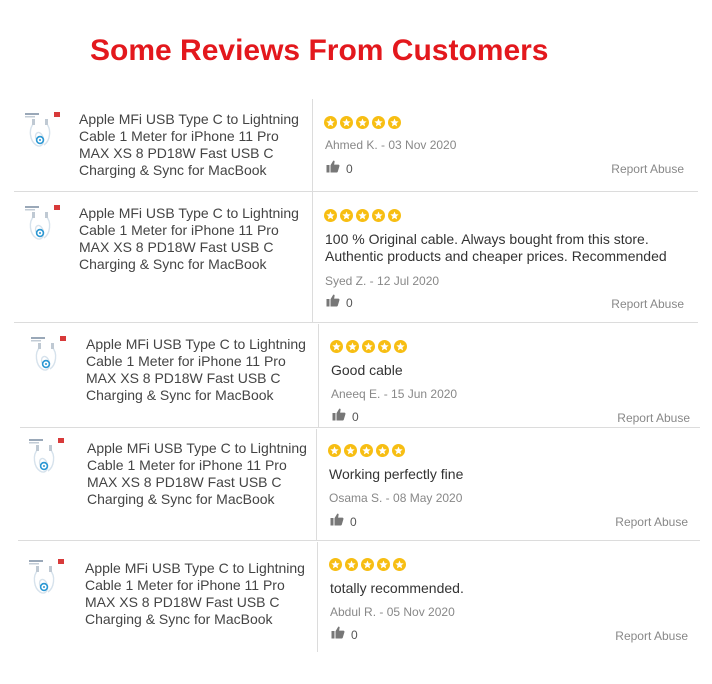  I want to click on review-author-date: Syed Z. - 12 Jul 2020, so click(382, 281).